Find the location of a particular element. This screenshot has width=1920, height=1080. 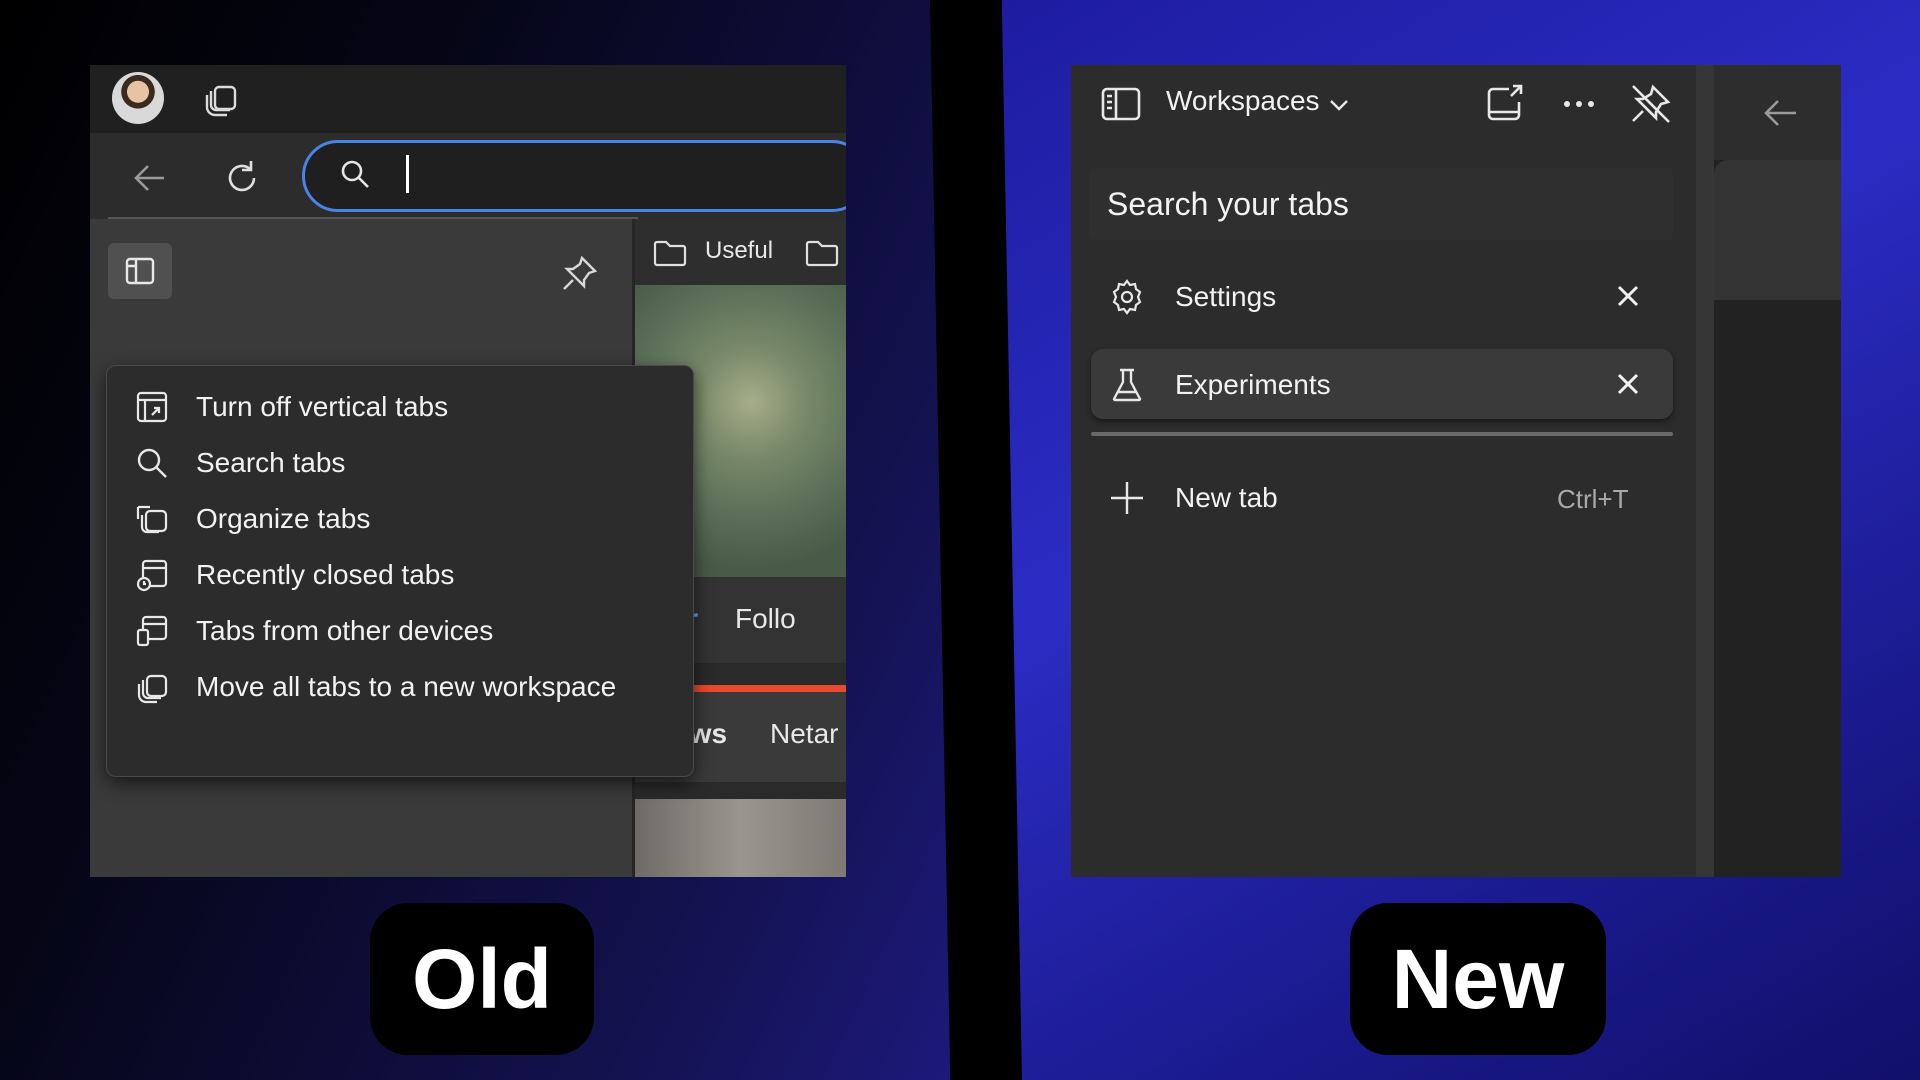

favorites-bar: Useful is located at coordinates (740, 252).